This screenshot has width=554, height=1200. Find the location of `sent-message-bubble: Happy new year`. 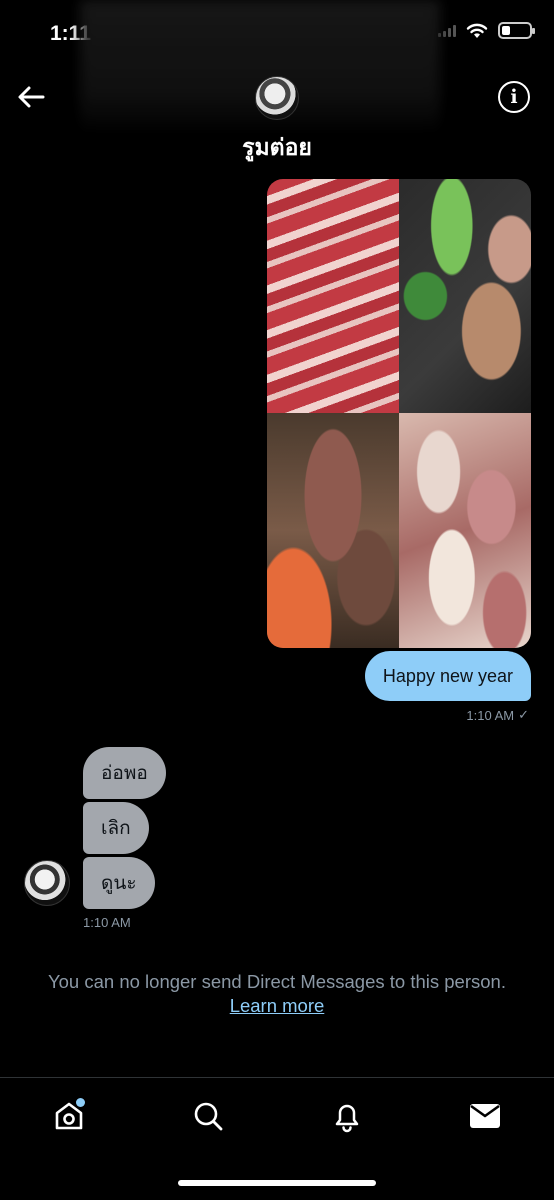

sent-message-bubble: Happy new year is located at coordinates (447, 676).